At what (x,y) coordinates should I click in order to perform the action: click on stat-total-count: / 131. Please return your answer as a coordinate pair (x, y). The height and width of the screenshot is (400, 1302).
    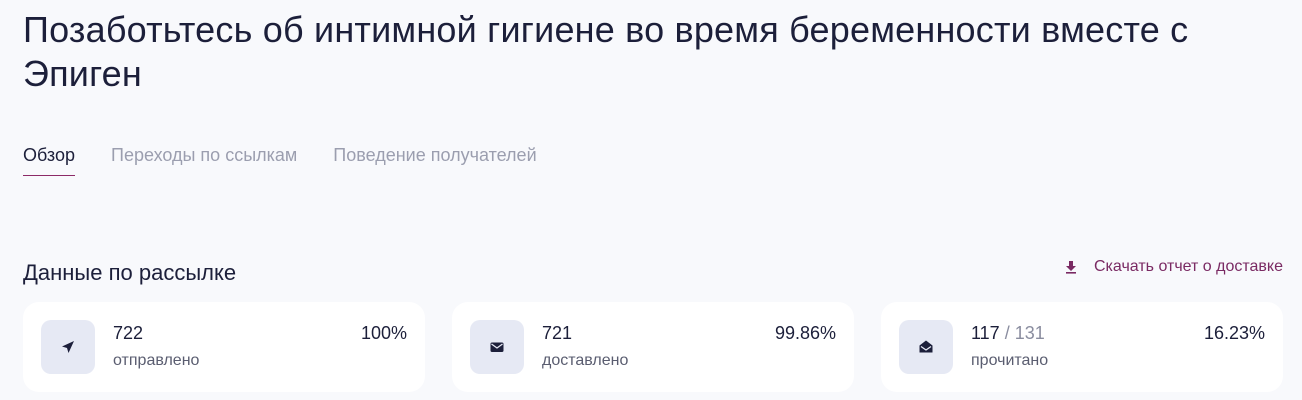
    Looking at the image, I should click on (1022, 333).